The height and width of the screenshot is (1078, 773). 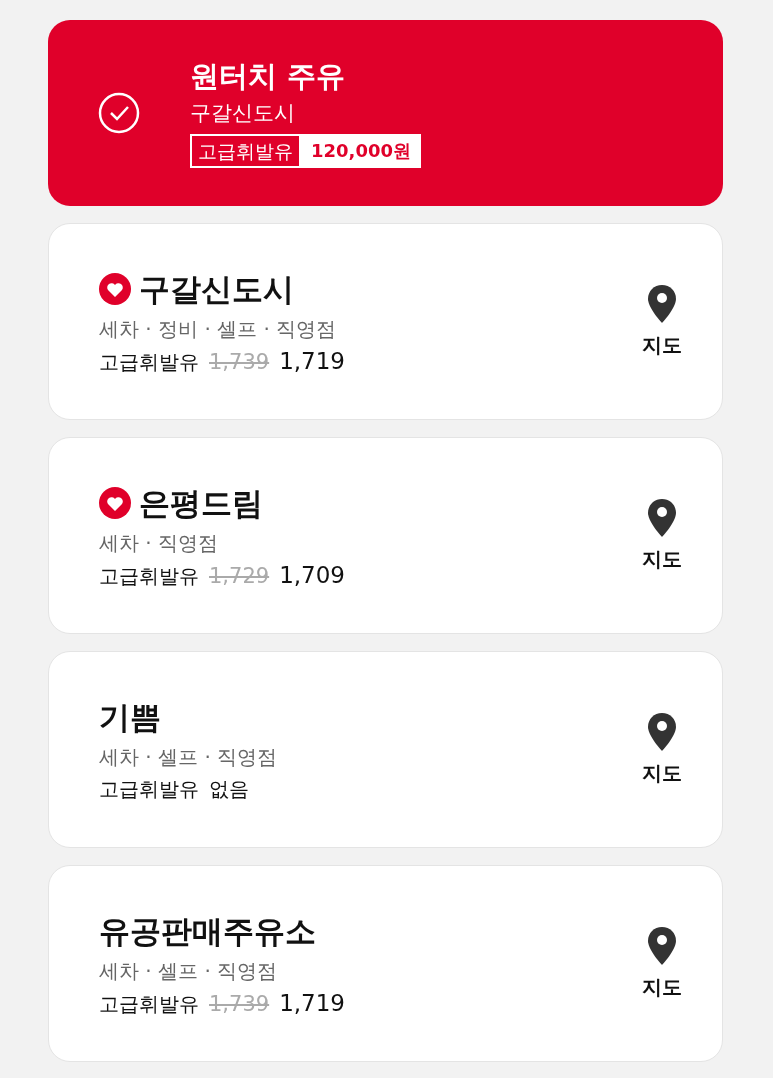 I want to click on price-status: 없음, so click(x=229, y=789).